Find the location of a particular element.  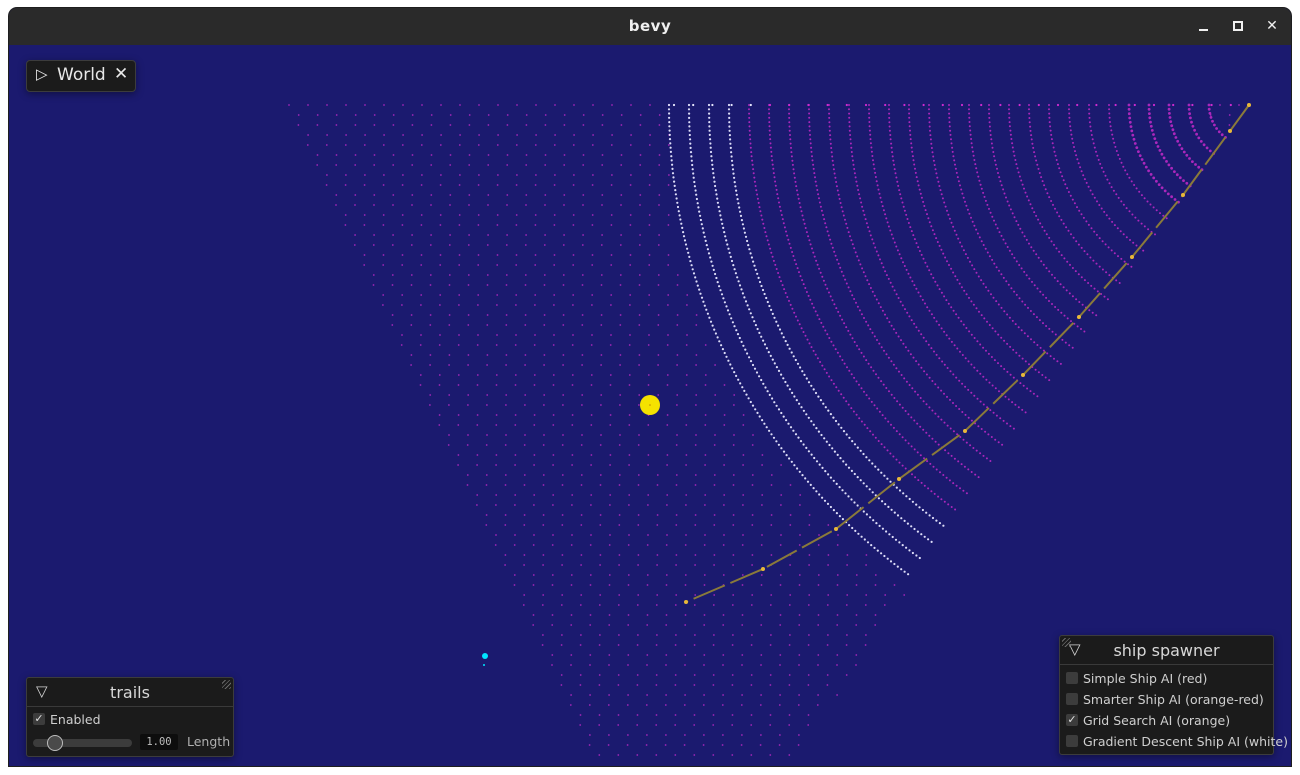

option-label: Gradient Descent Ship AI (white) is located at coordinates (1185, 741).